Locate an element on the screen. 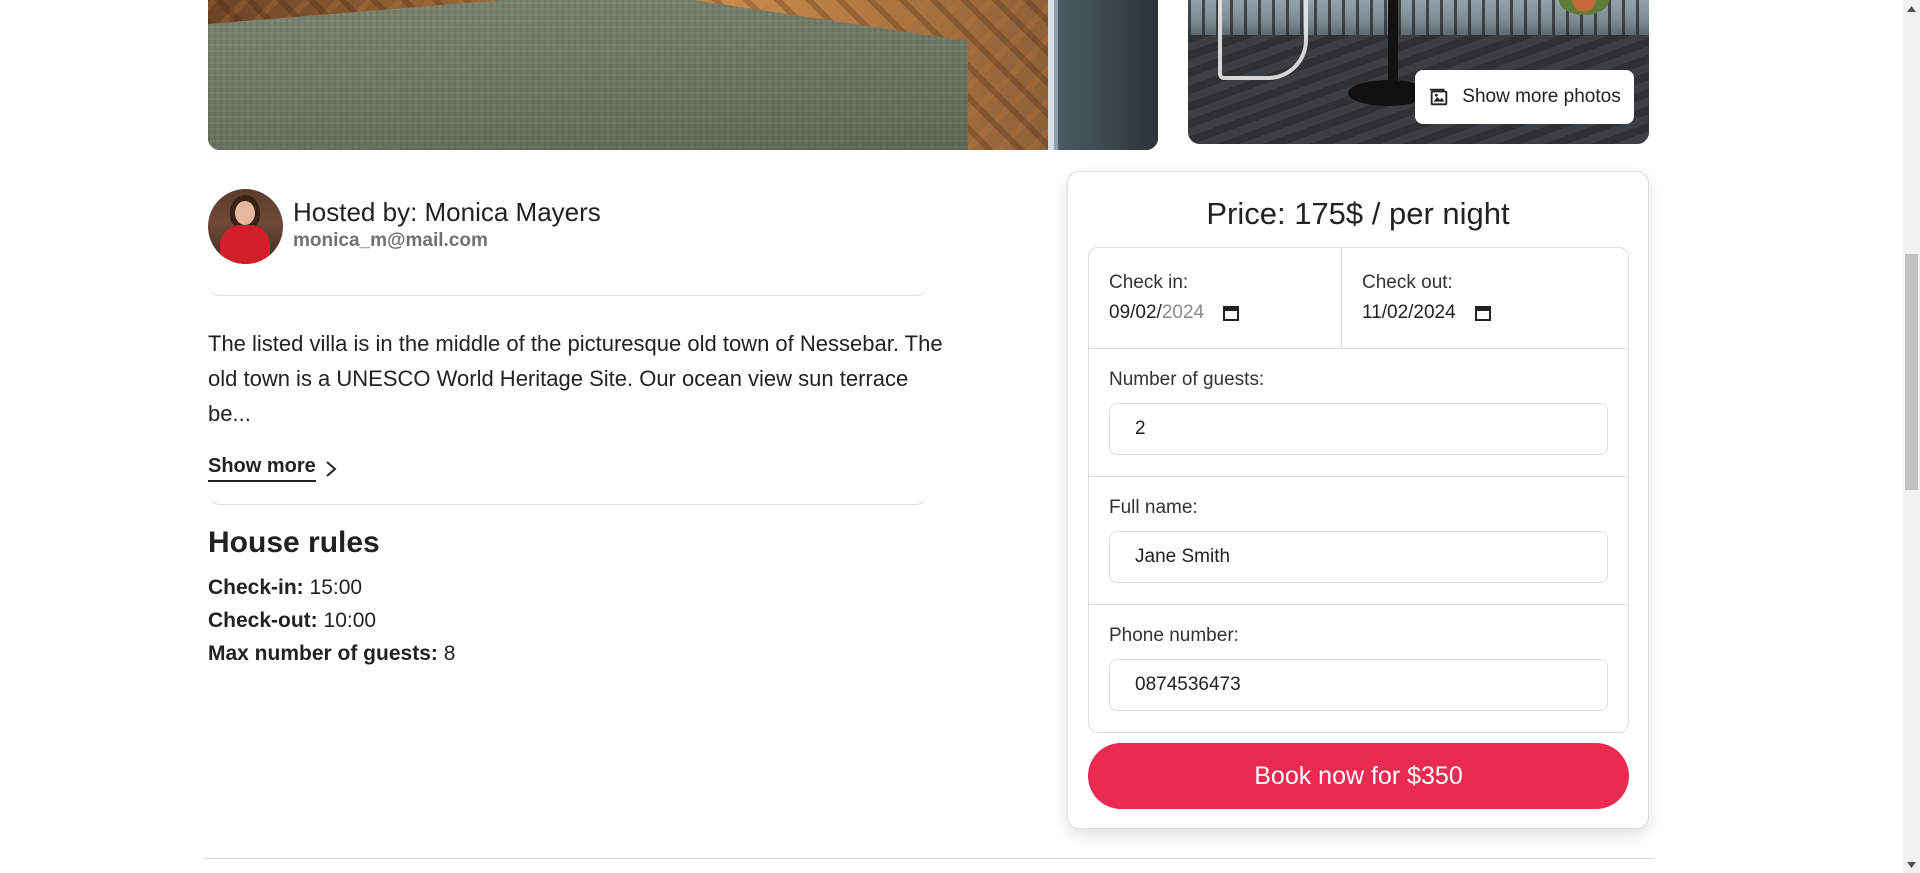 This screenshot has width=1920, height=873. check-out-date-input: 11/02/2024 is located at coordinates (1485, 313).